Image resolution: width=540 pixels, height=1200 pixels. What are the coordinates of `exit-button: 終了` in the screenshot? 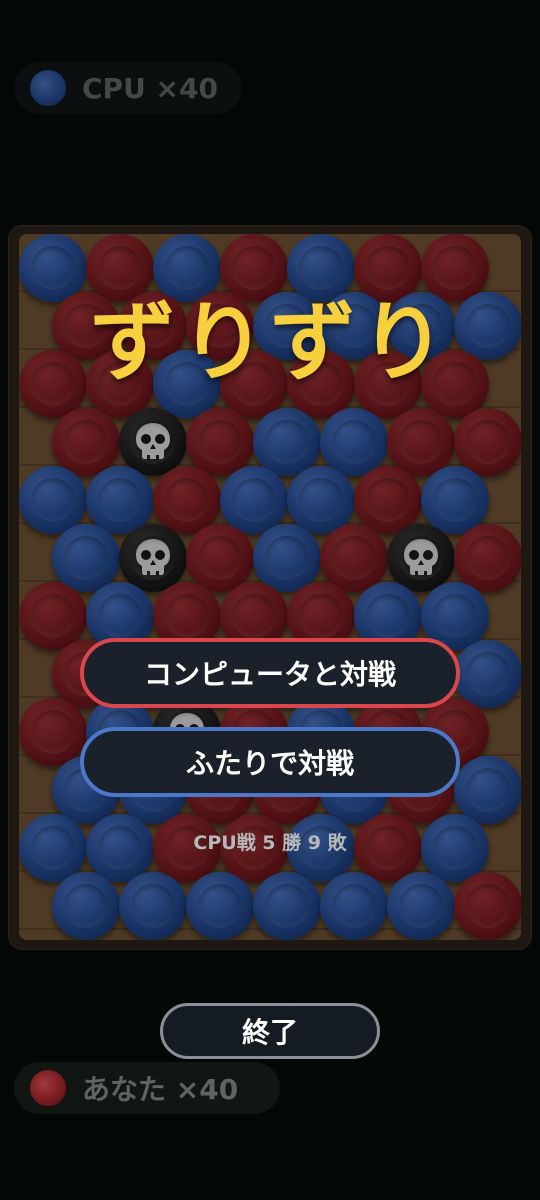 It's located at (270, 1031).